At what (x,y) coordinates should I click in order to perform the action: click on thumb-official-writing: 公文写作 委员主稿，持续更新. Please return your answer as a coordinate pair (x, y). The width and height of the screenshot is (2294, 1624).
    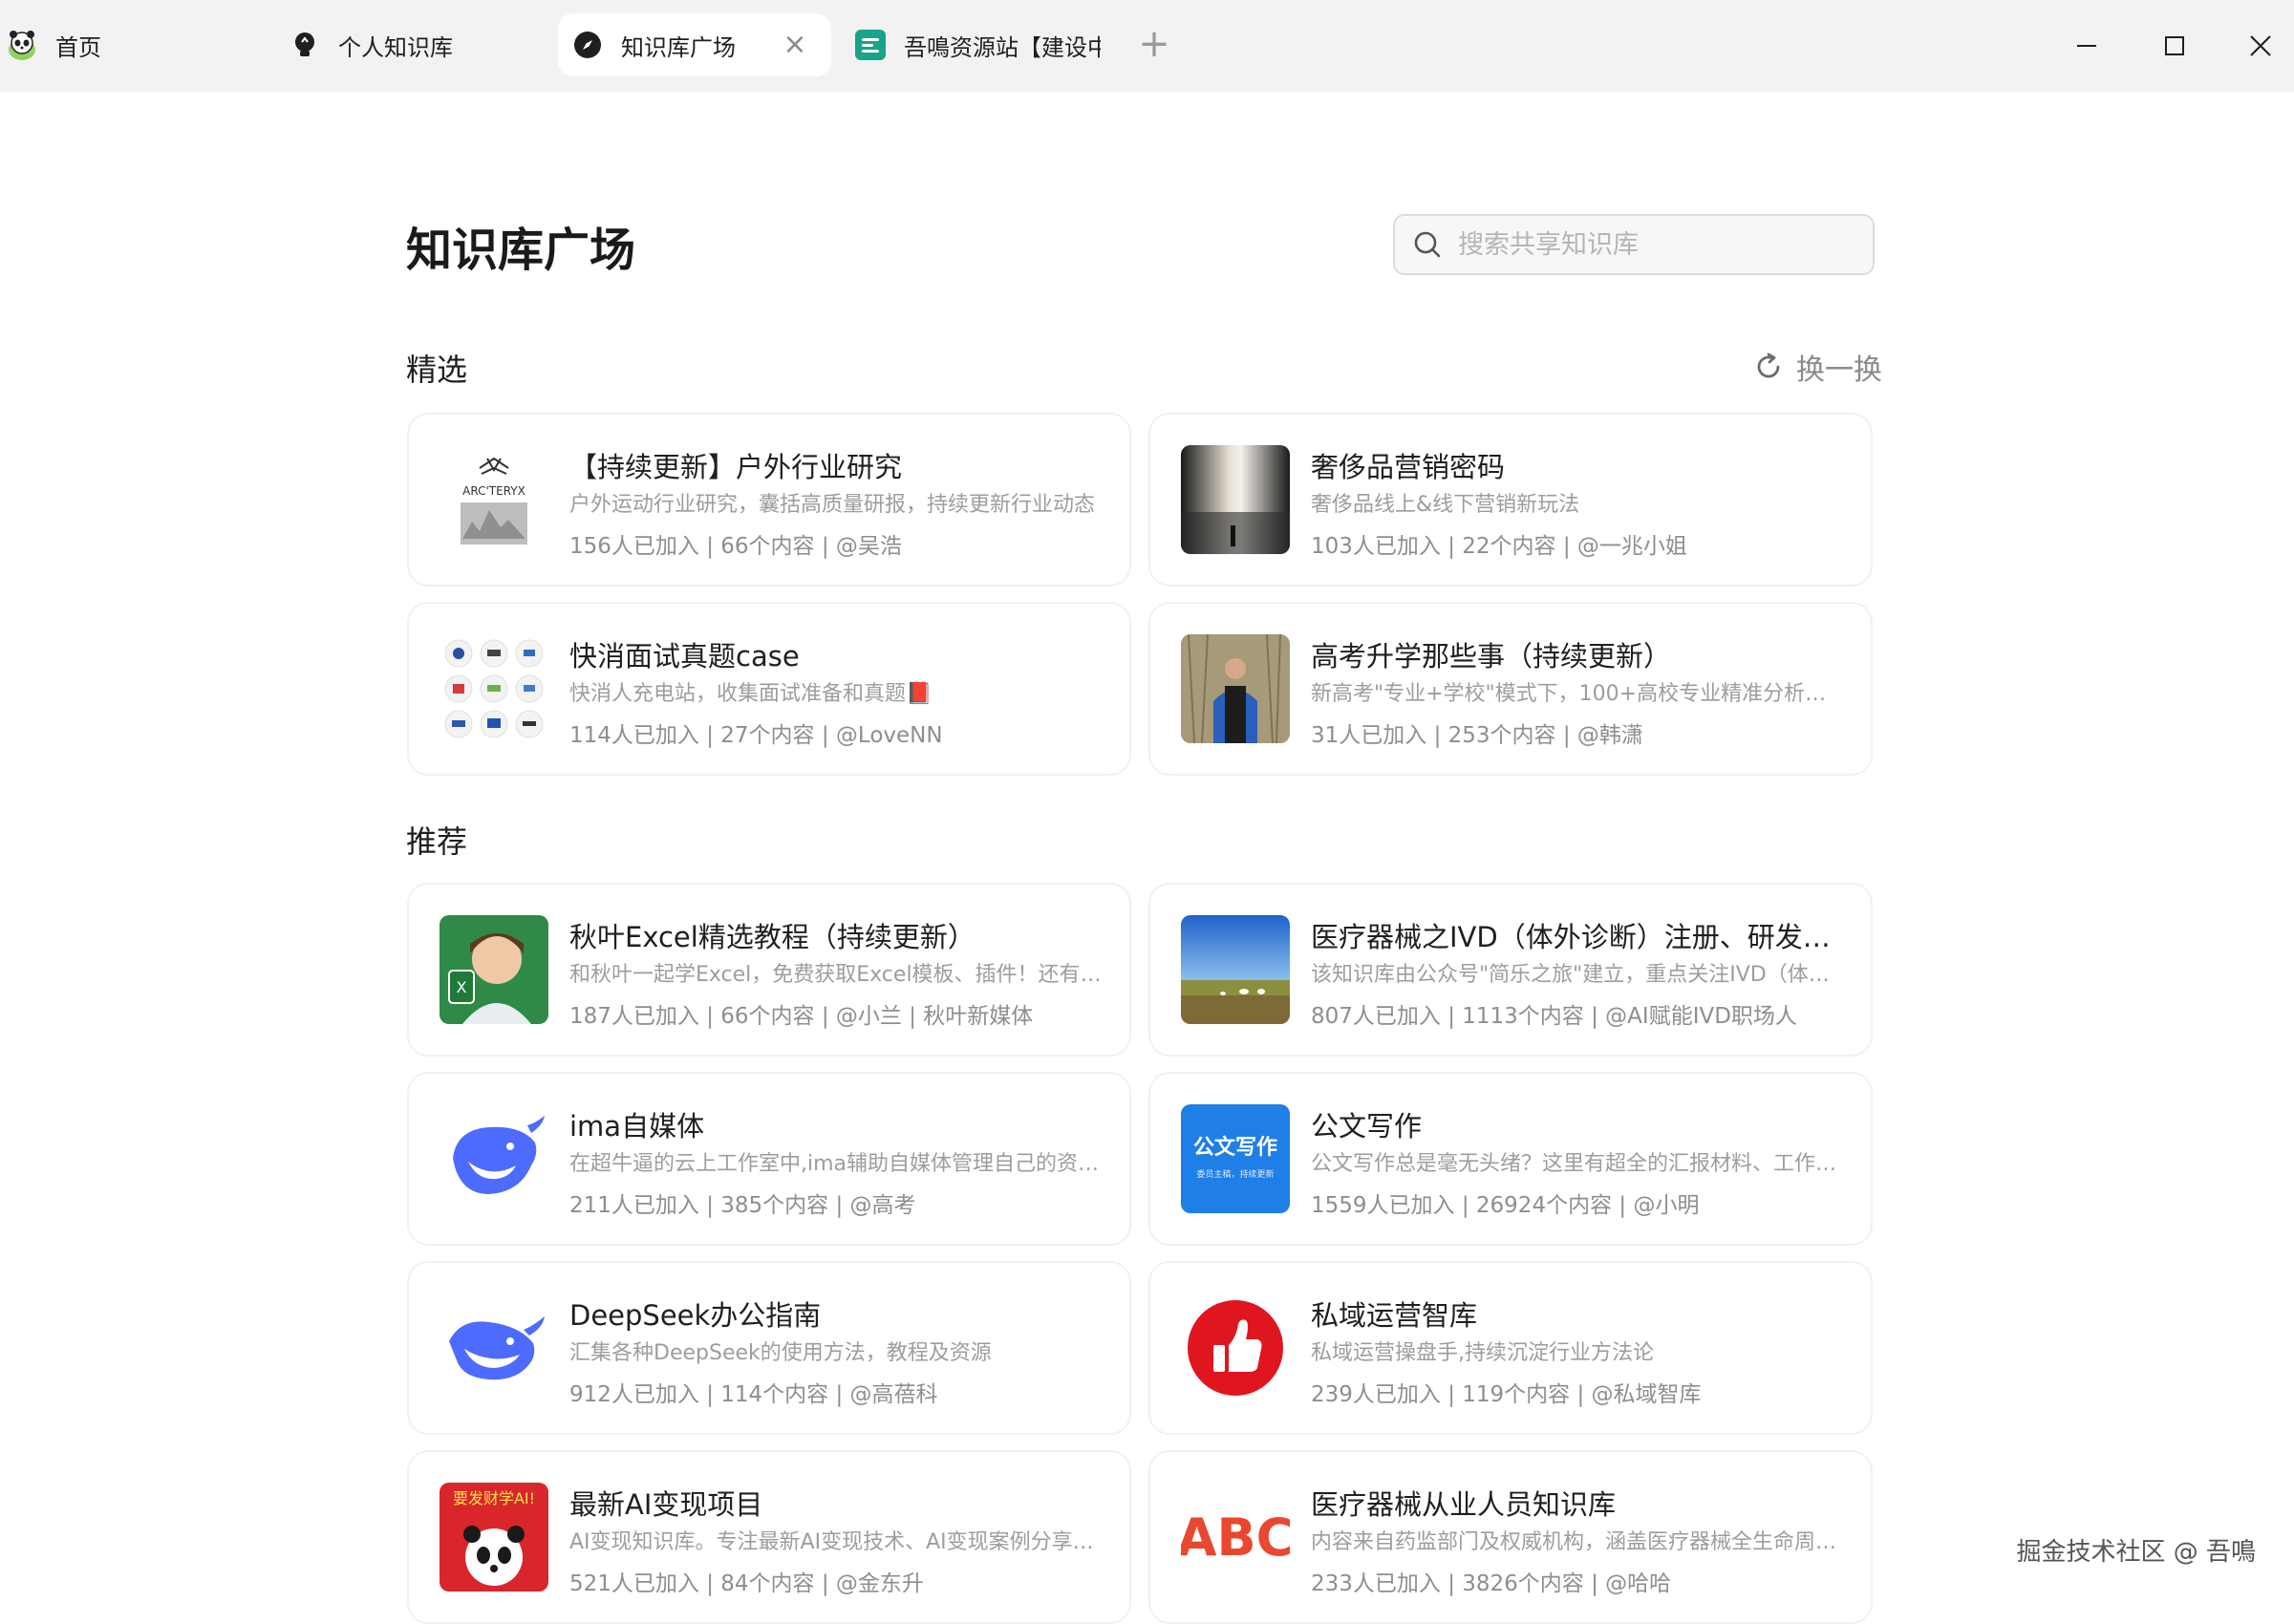
    Looking at the image, I should click on (1236, 1159).